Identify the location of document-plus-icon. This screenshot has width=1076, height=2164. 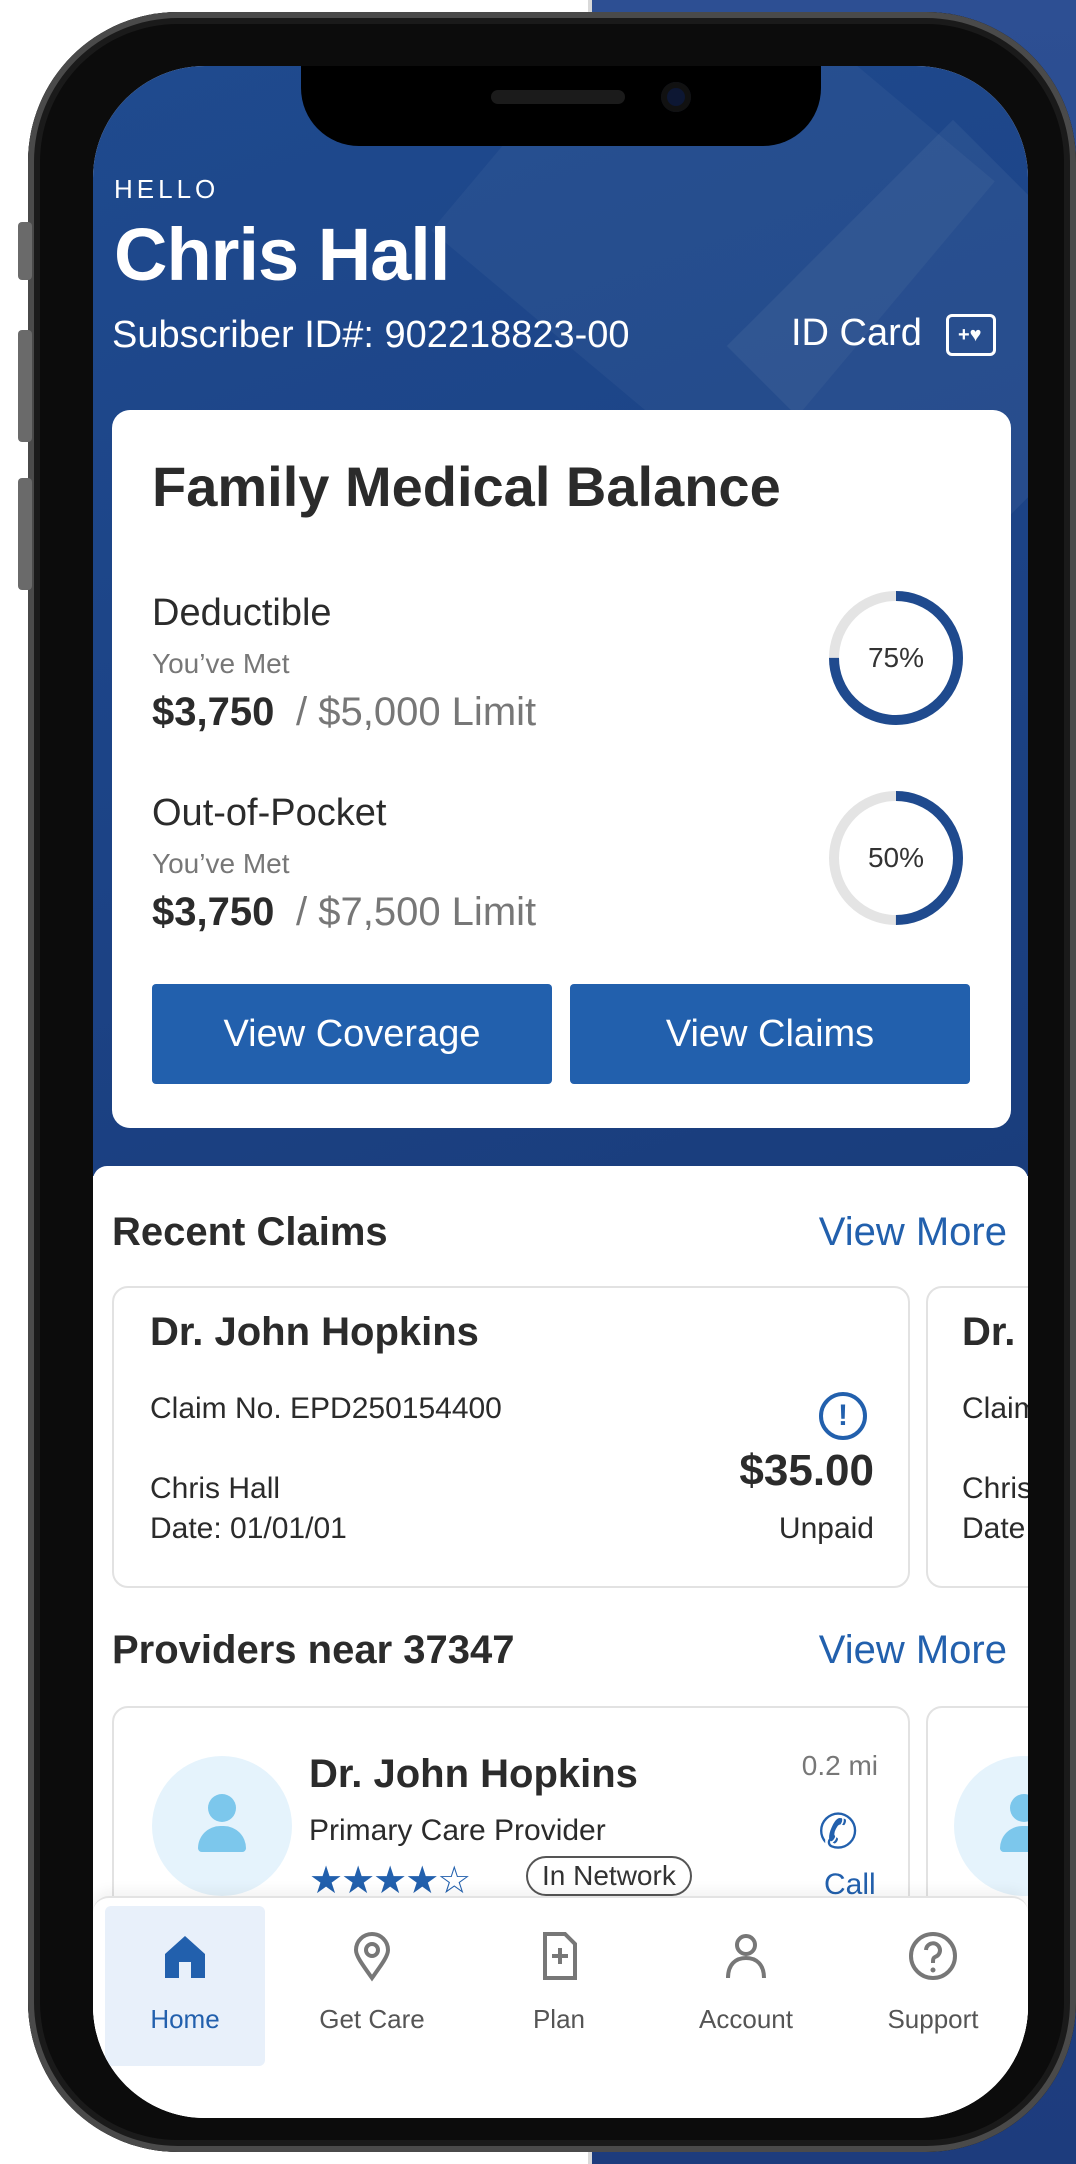
(559, 1962).